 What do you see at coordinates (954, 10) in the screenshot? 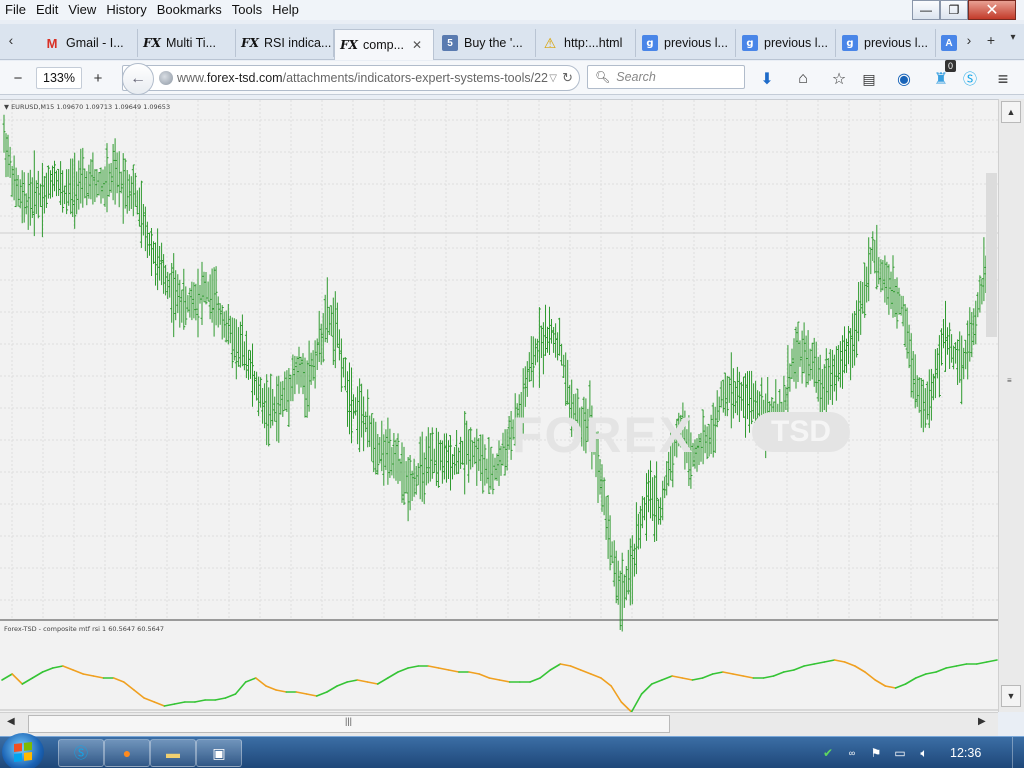
I see `maximize-button: ❐` at bounding box center [954, 10].